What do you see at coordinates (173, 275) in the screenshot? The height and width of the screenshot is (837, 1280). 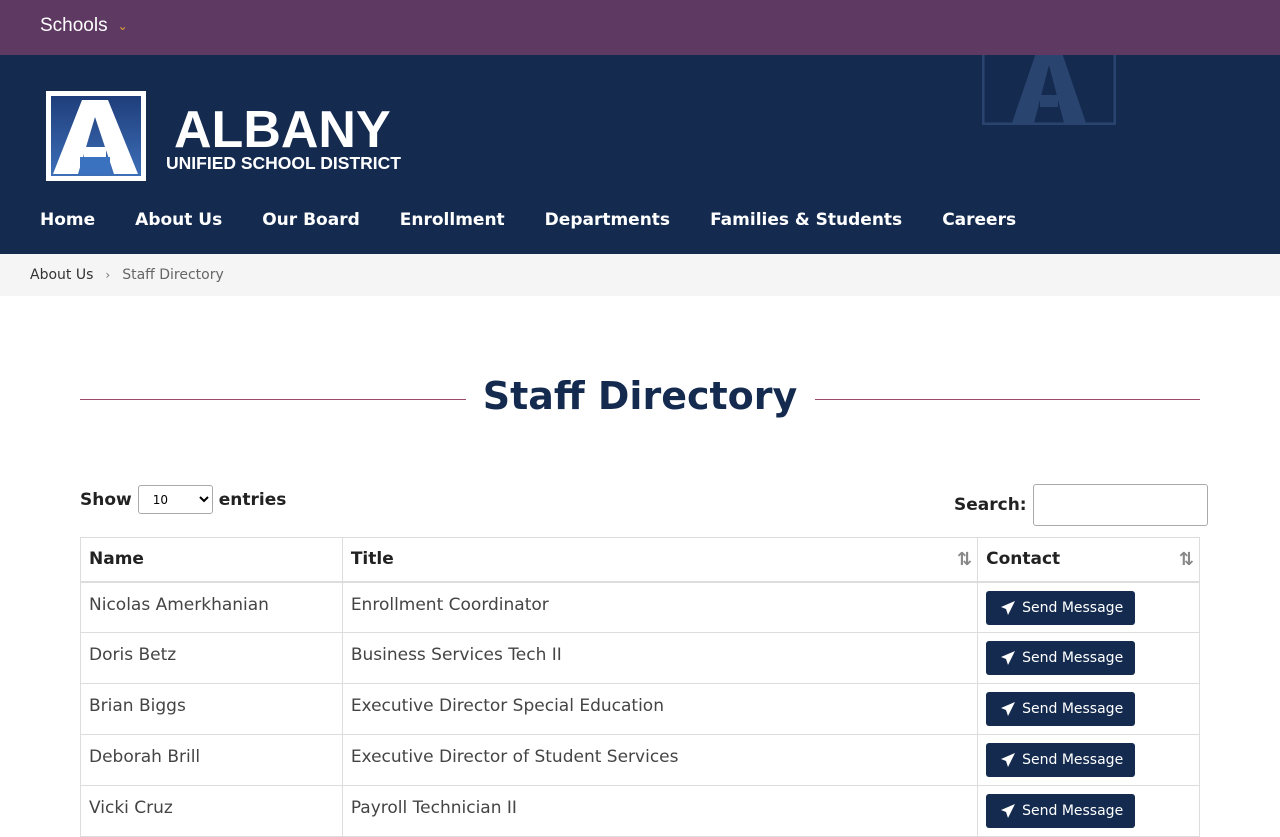 I see `breadcrumb-current: Staff Directory` at bounding box center [173, 275].